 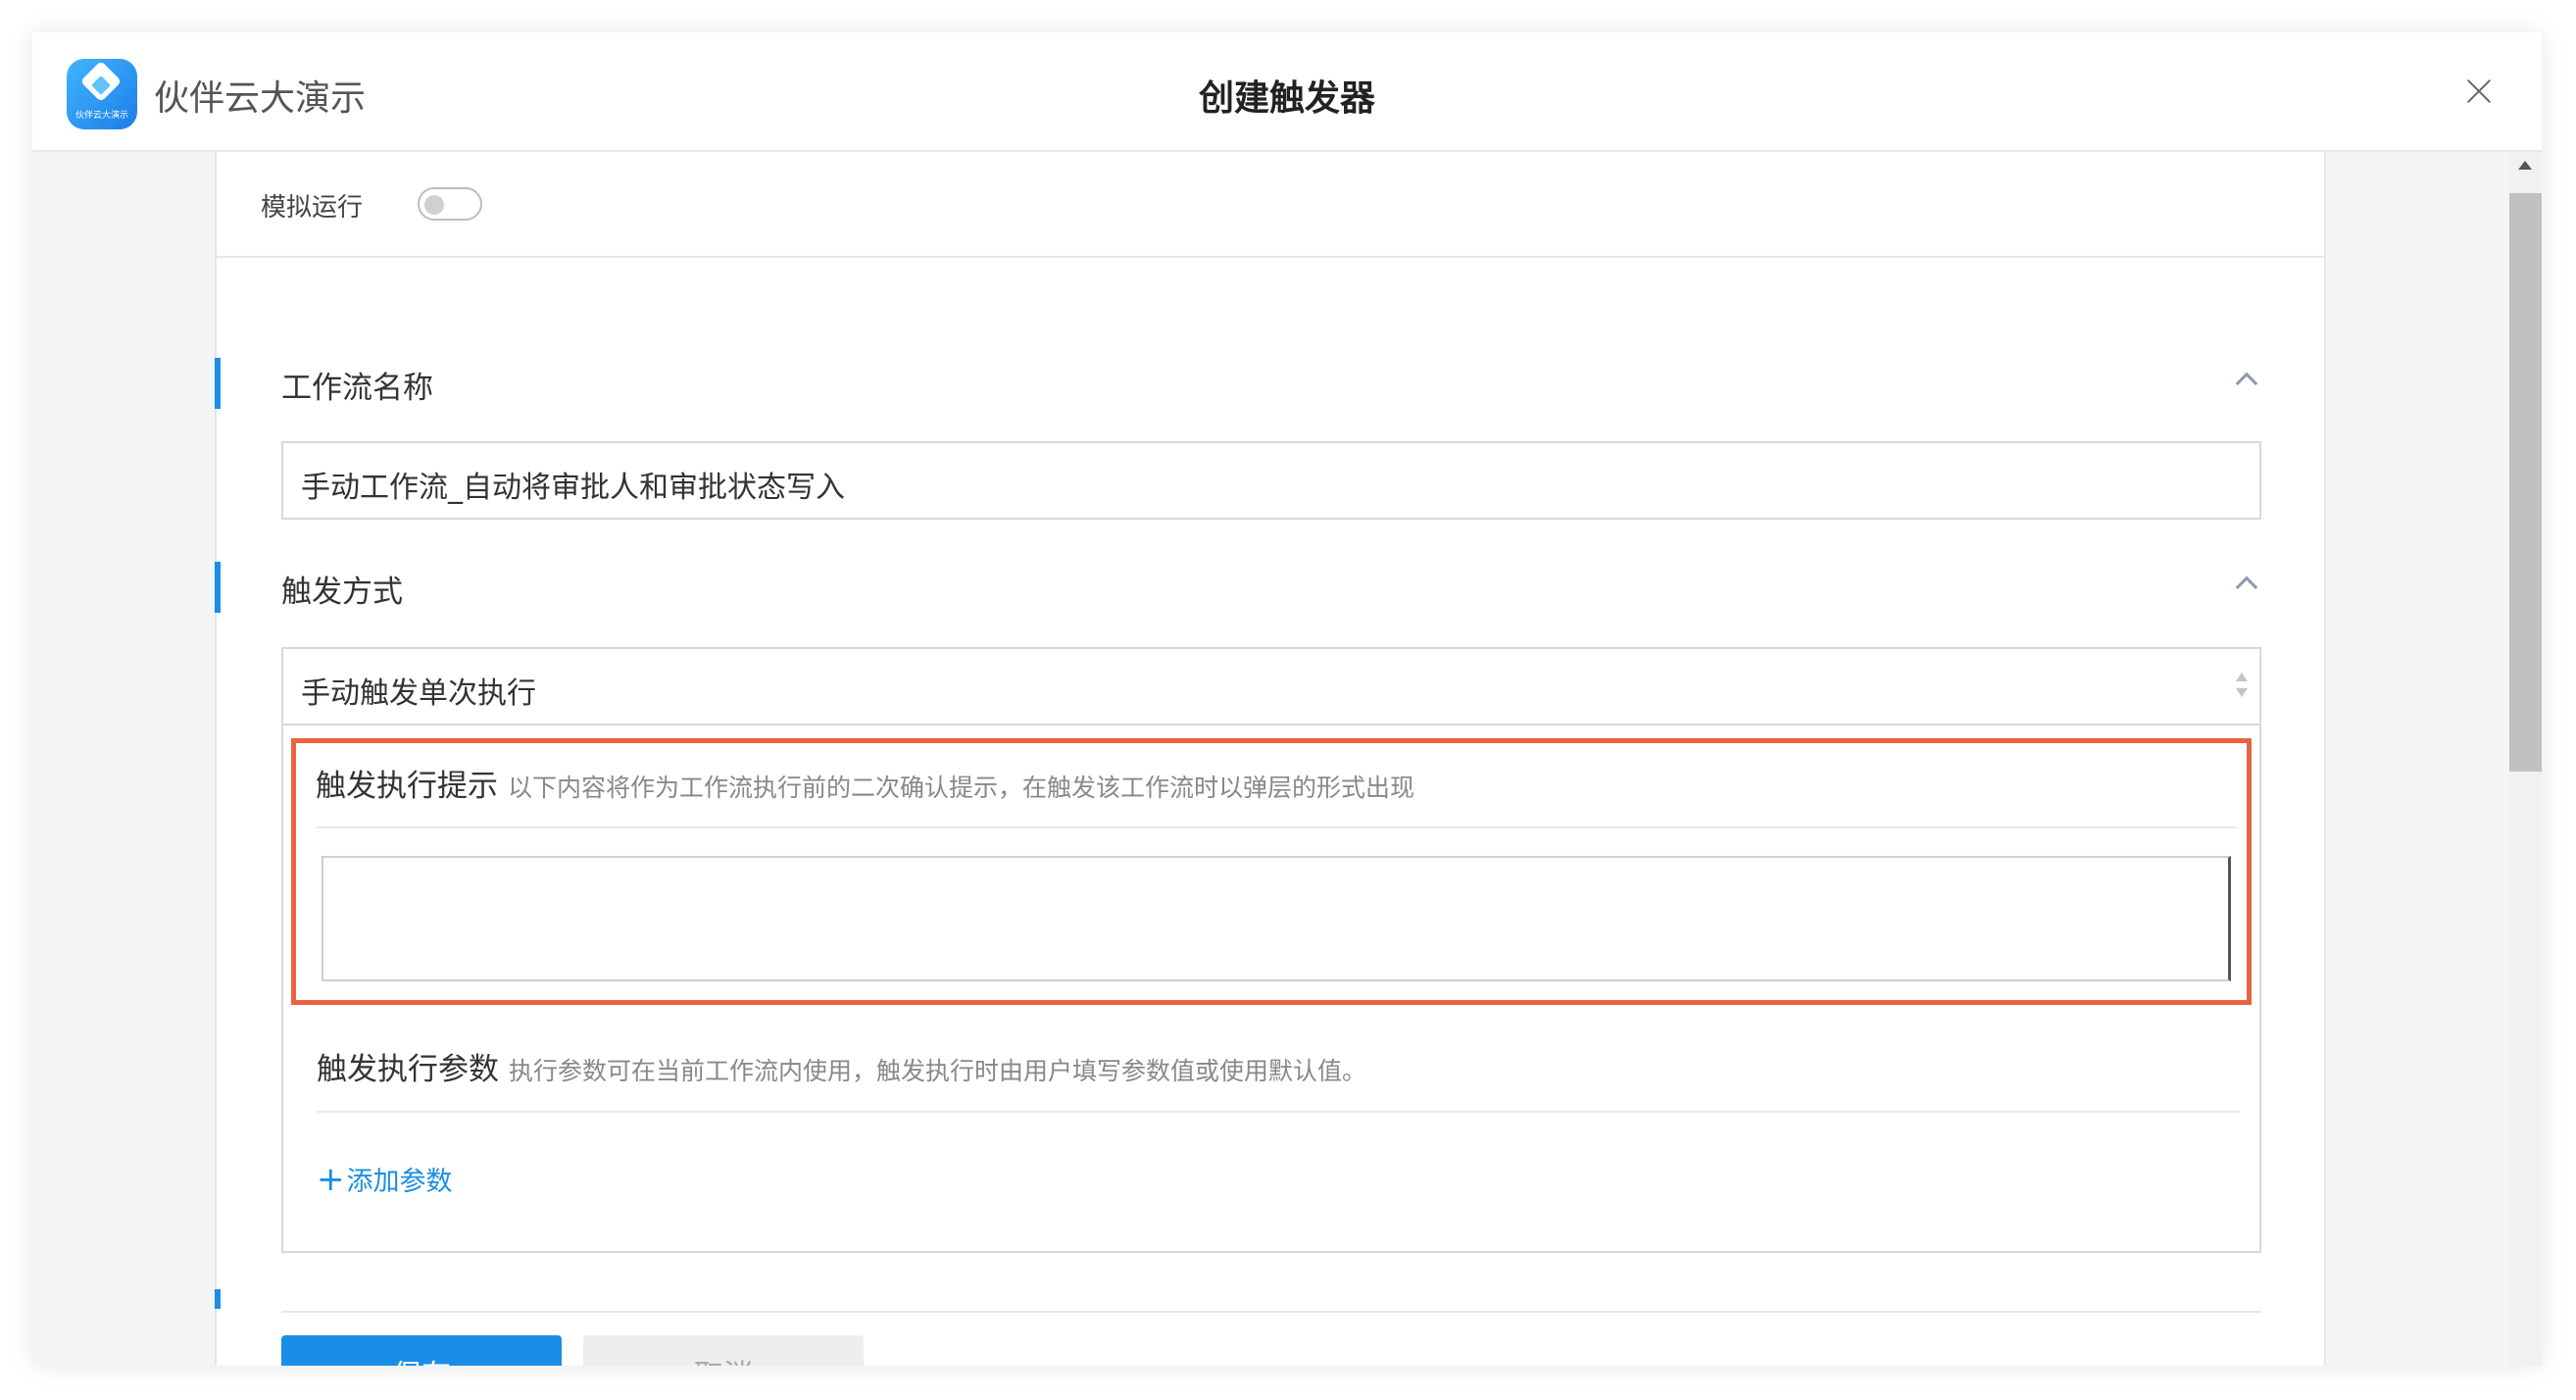 I want to click on scroll-up-arrow-icon, so click(x=2525, y=165).